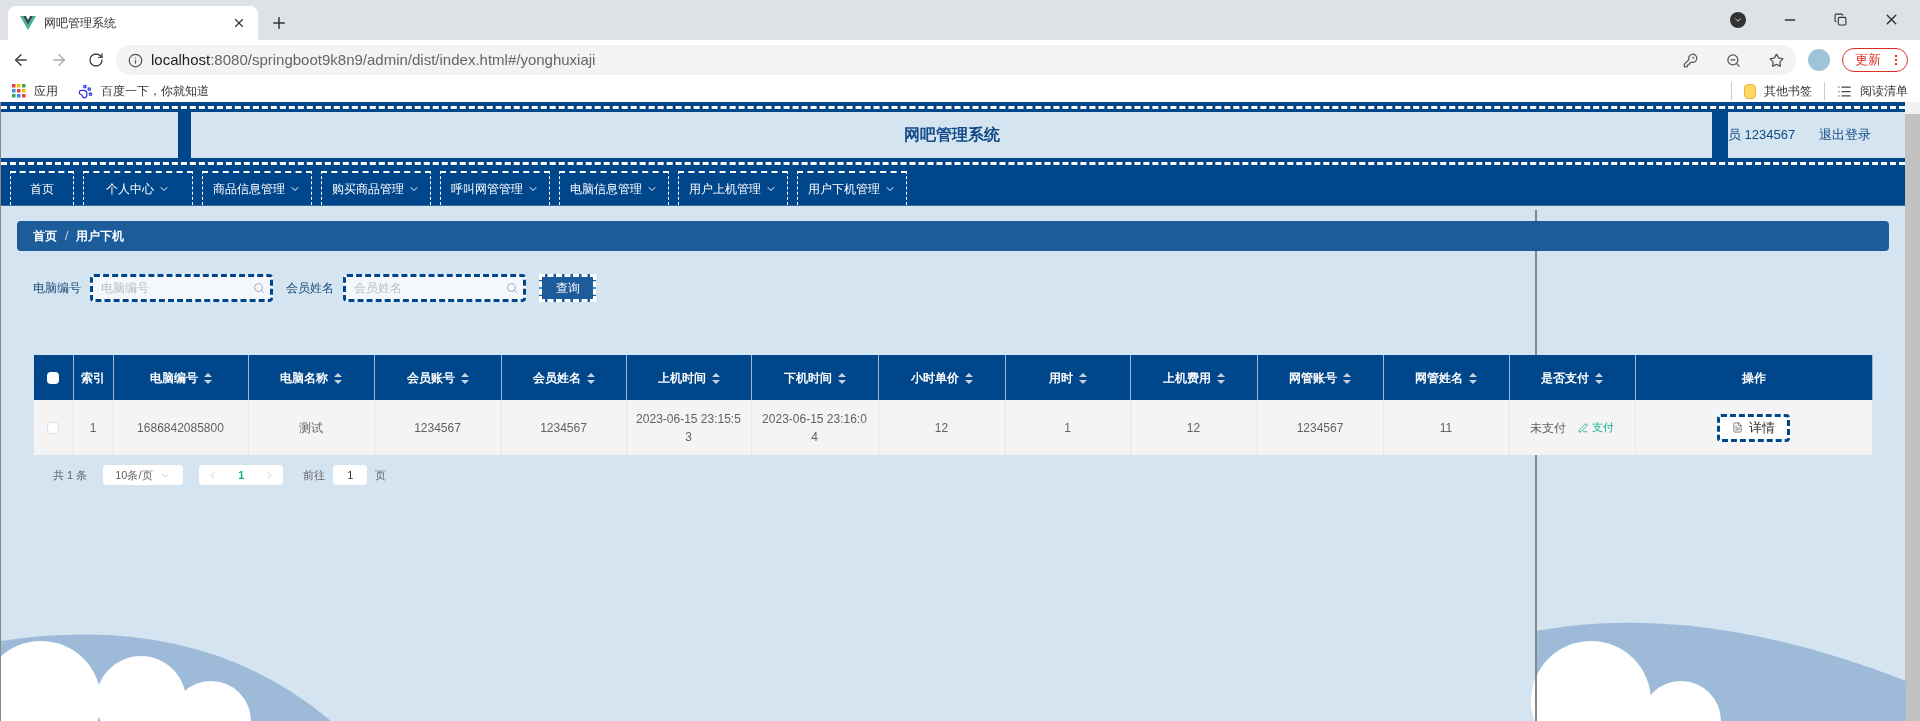 The height and width of the screenshot is (721, 1920). Describe the element at coordinates (96, 60) in the screenshot. I see `reload-icon` at that location.